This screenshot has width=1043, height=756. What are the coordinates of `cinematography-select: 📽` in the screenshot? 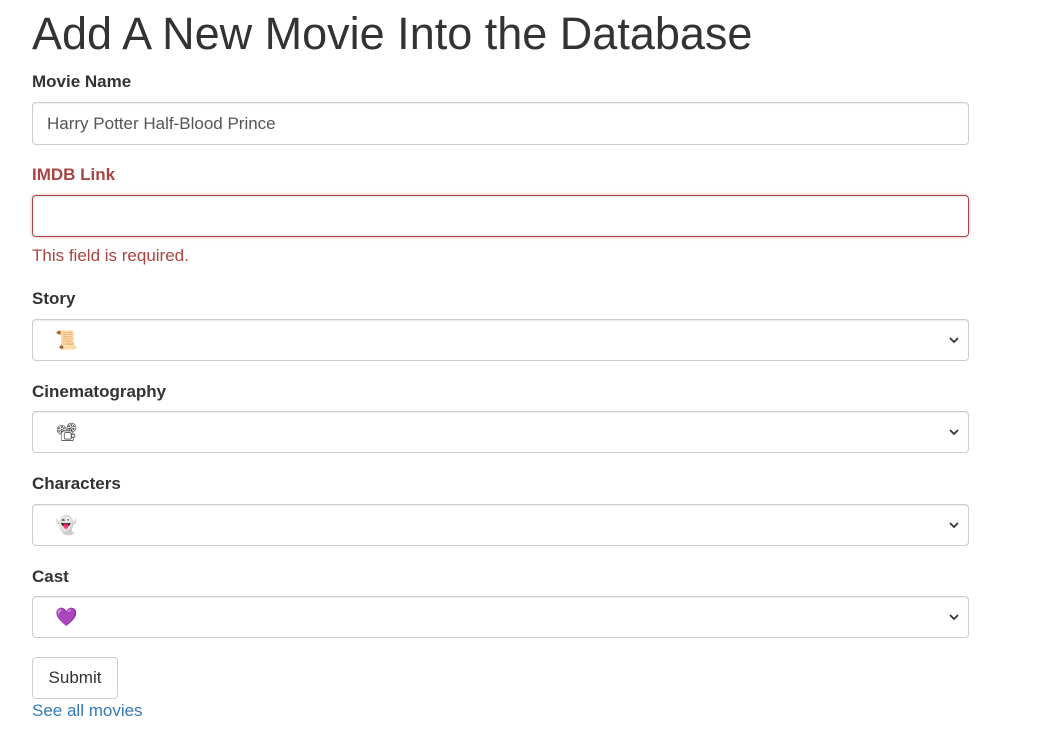 It's located at (500, 432).